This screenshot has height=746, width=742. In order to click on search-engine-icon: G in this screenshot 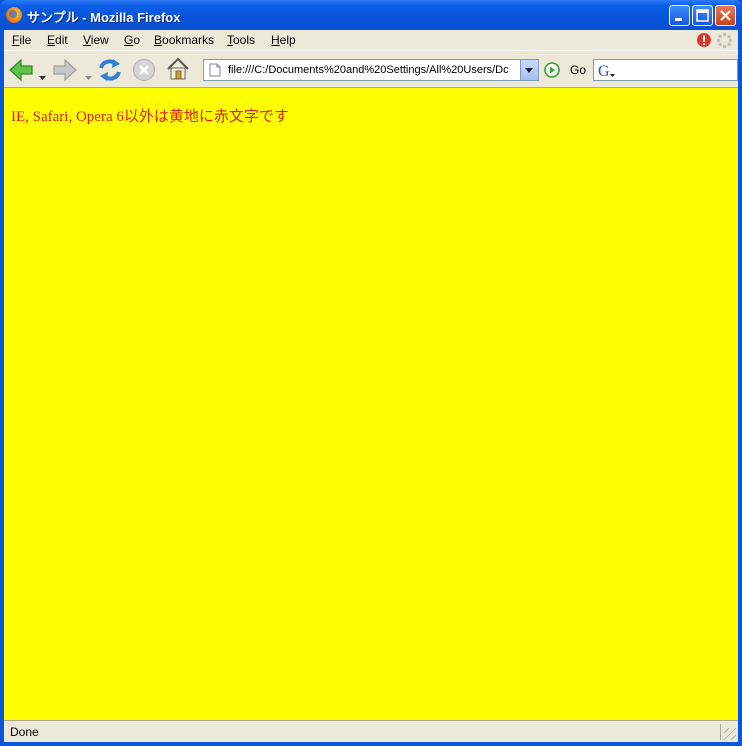, I will do `click(606, 73)`.